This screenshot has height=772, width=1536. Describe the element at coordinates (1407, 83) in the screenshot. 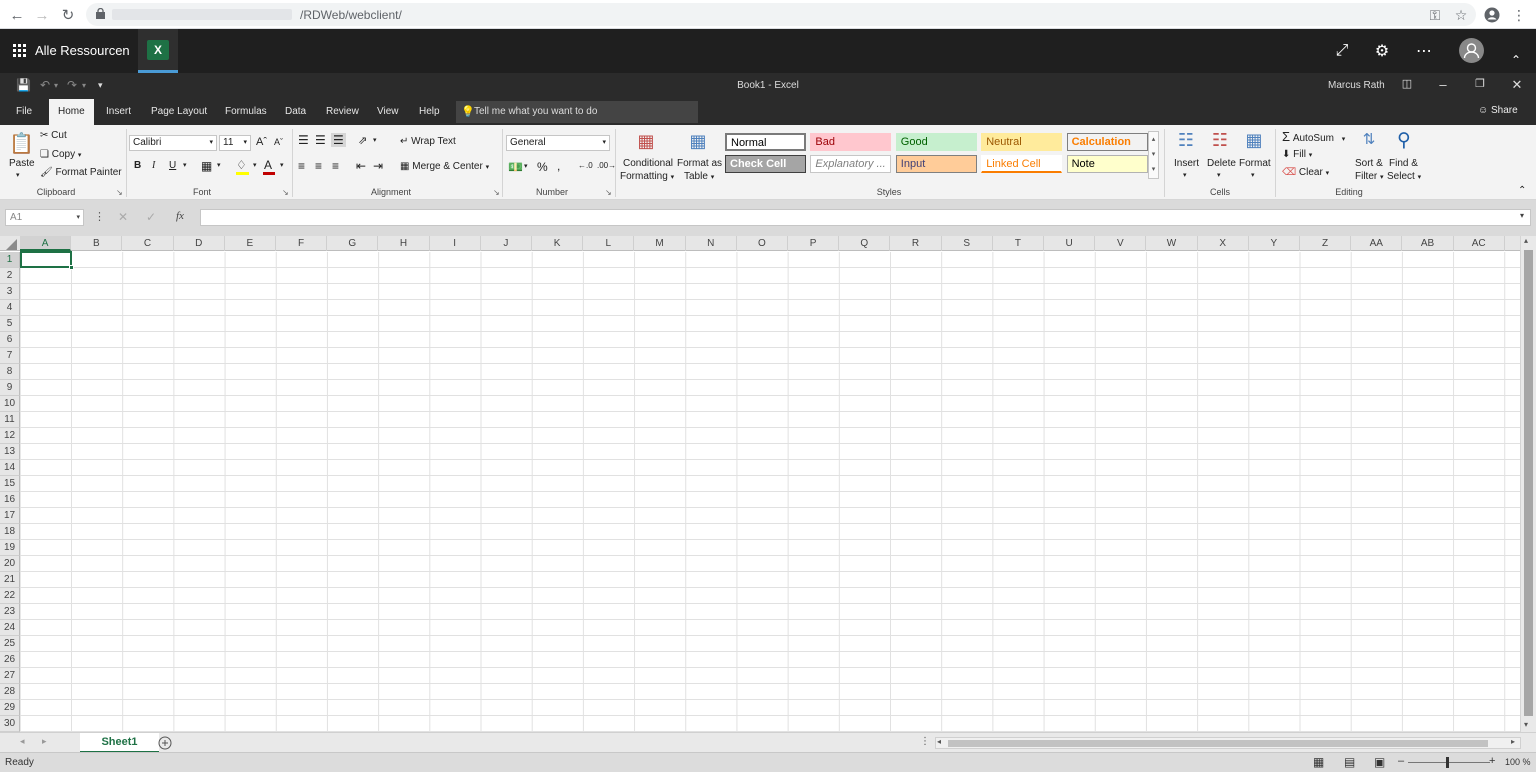

I see `ribbon-display-icon: ◫` at that location.